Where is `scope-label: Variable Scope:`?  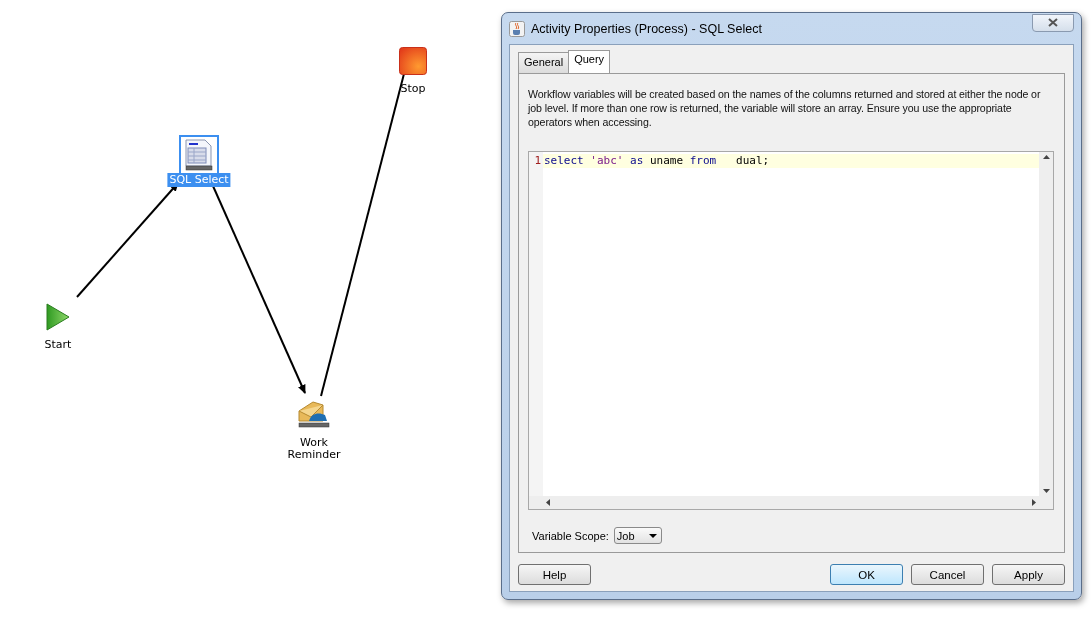
scope-label: Variable Scope: is located at coordinates (570, 535).